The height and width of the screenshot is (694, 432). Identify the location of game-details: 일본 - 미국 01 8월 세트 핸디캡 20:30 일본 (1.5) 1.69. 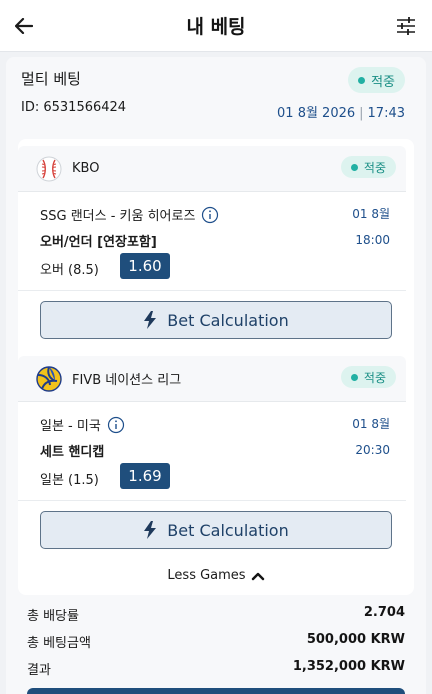
(212, 452).